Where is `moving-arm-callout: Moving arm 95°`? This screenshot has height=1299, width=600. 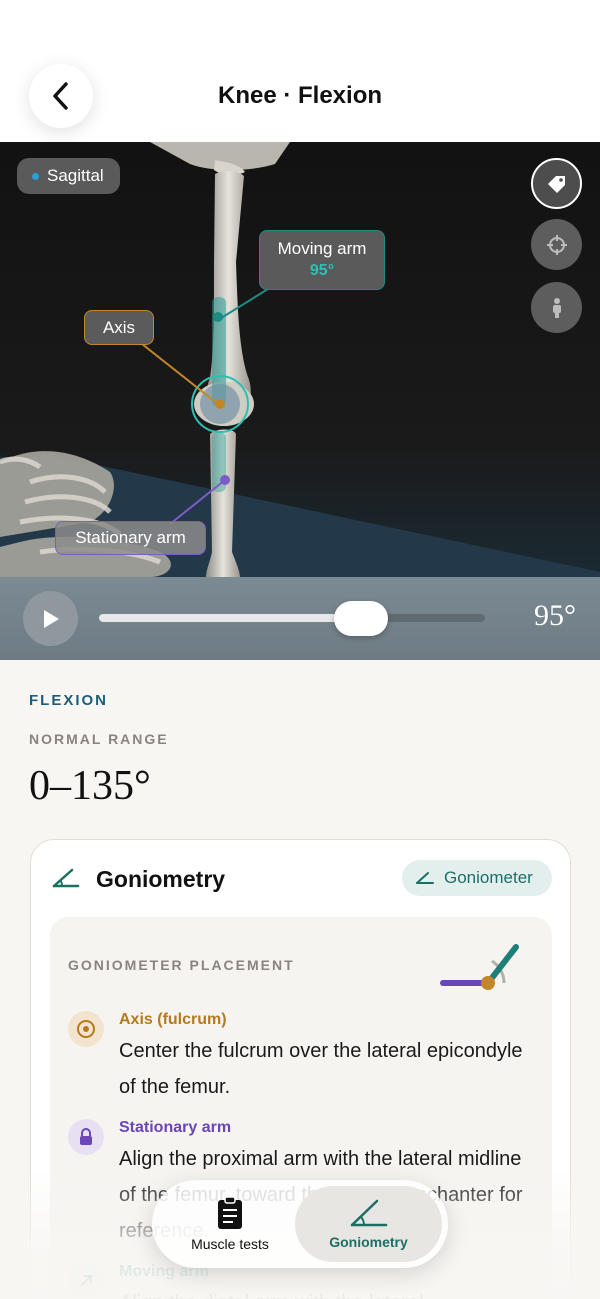
moving-arm-callout: Moving arm 95° is located at coordinates (322, 260).